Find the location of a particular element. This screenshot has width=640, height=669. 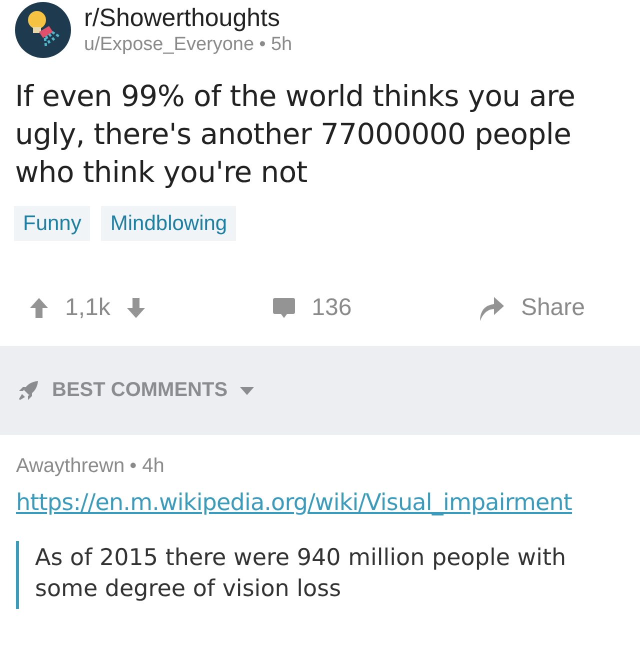

sort-button: BEST COMMENTS is located at coordinates (135, 390).